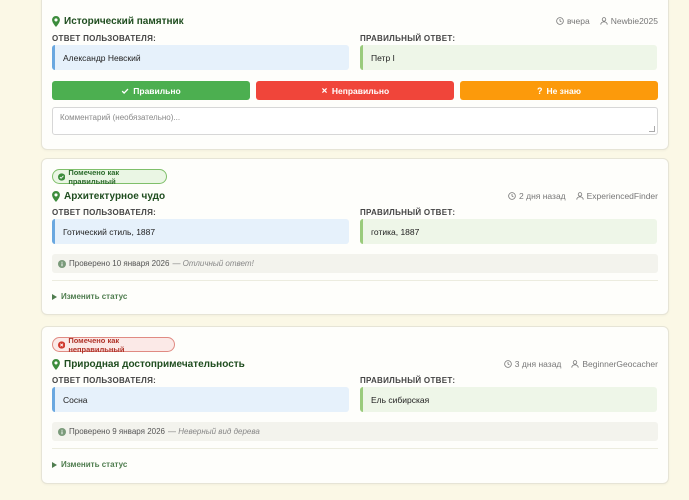  Describe the element at coordinates (62, 344) in the screenshot. I see `x-circle-icon` at that location.